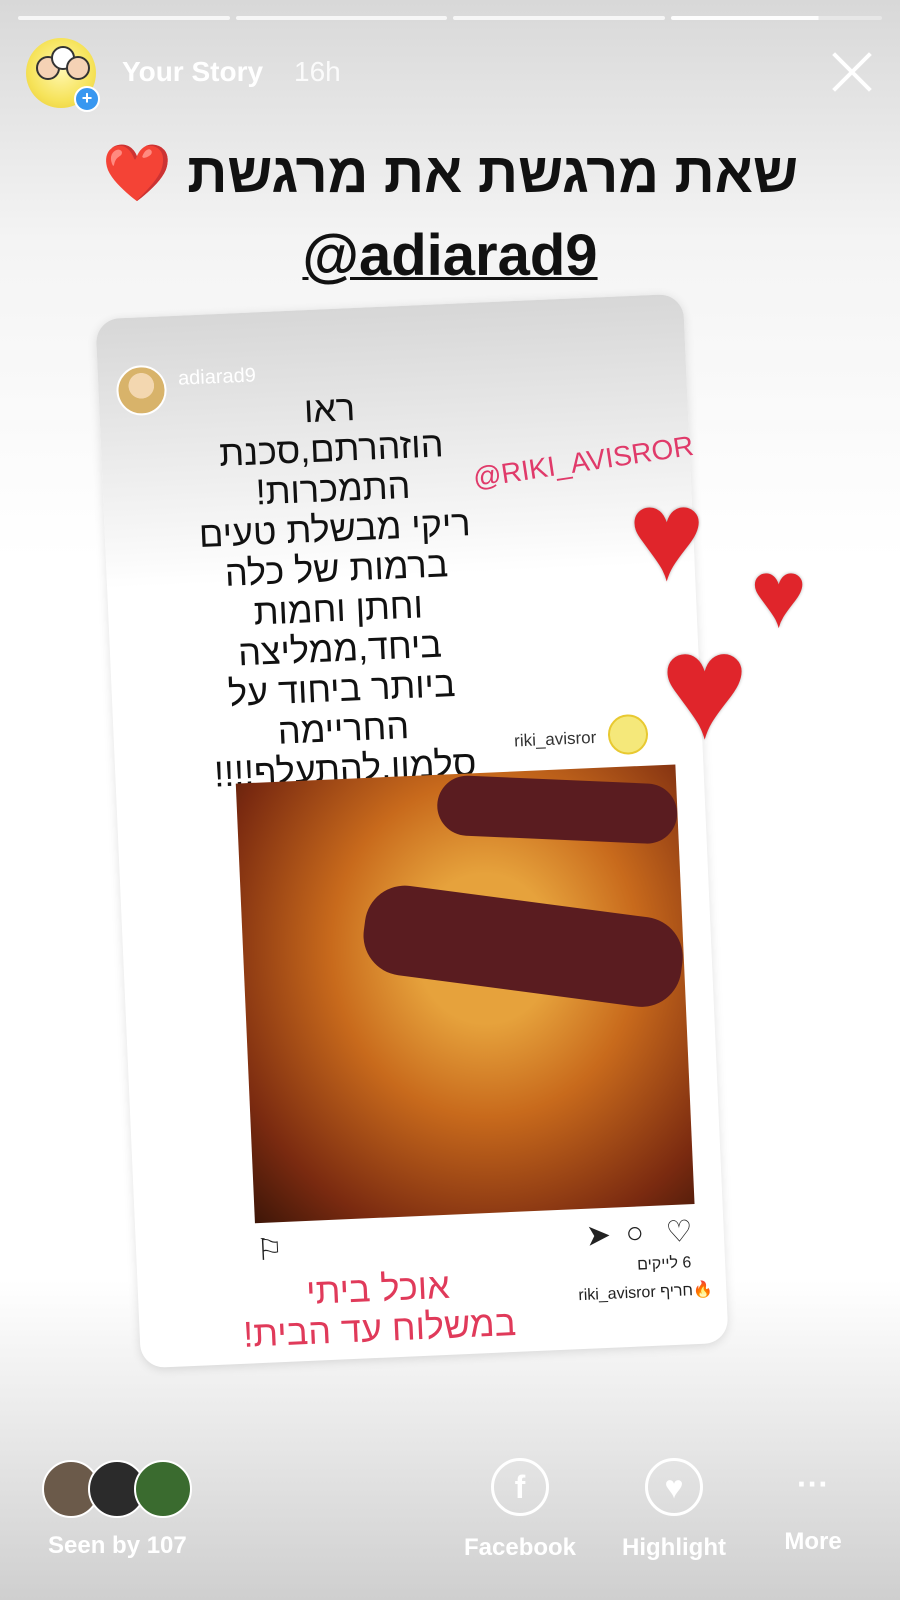 The height and width of the screenshot is (1600, 900). What do you see at coordinates (674, 1487) in the screenshot?
I see `highlight-heart-icon: ♥` at bounding box center [674, 1487].